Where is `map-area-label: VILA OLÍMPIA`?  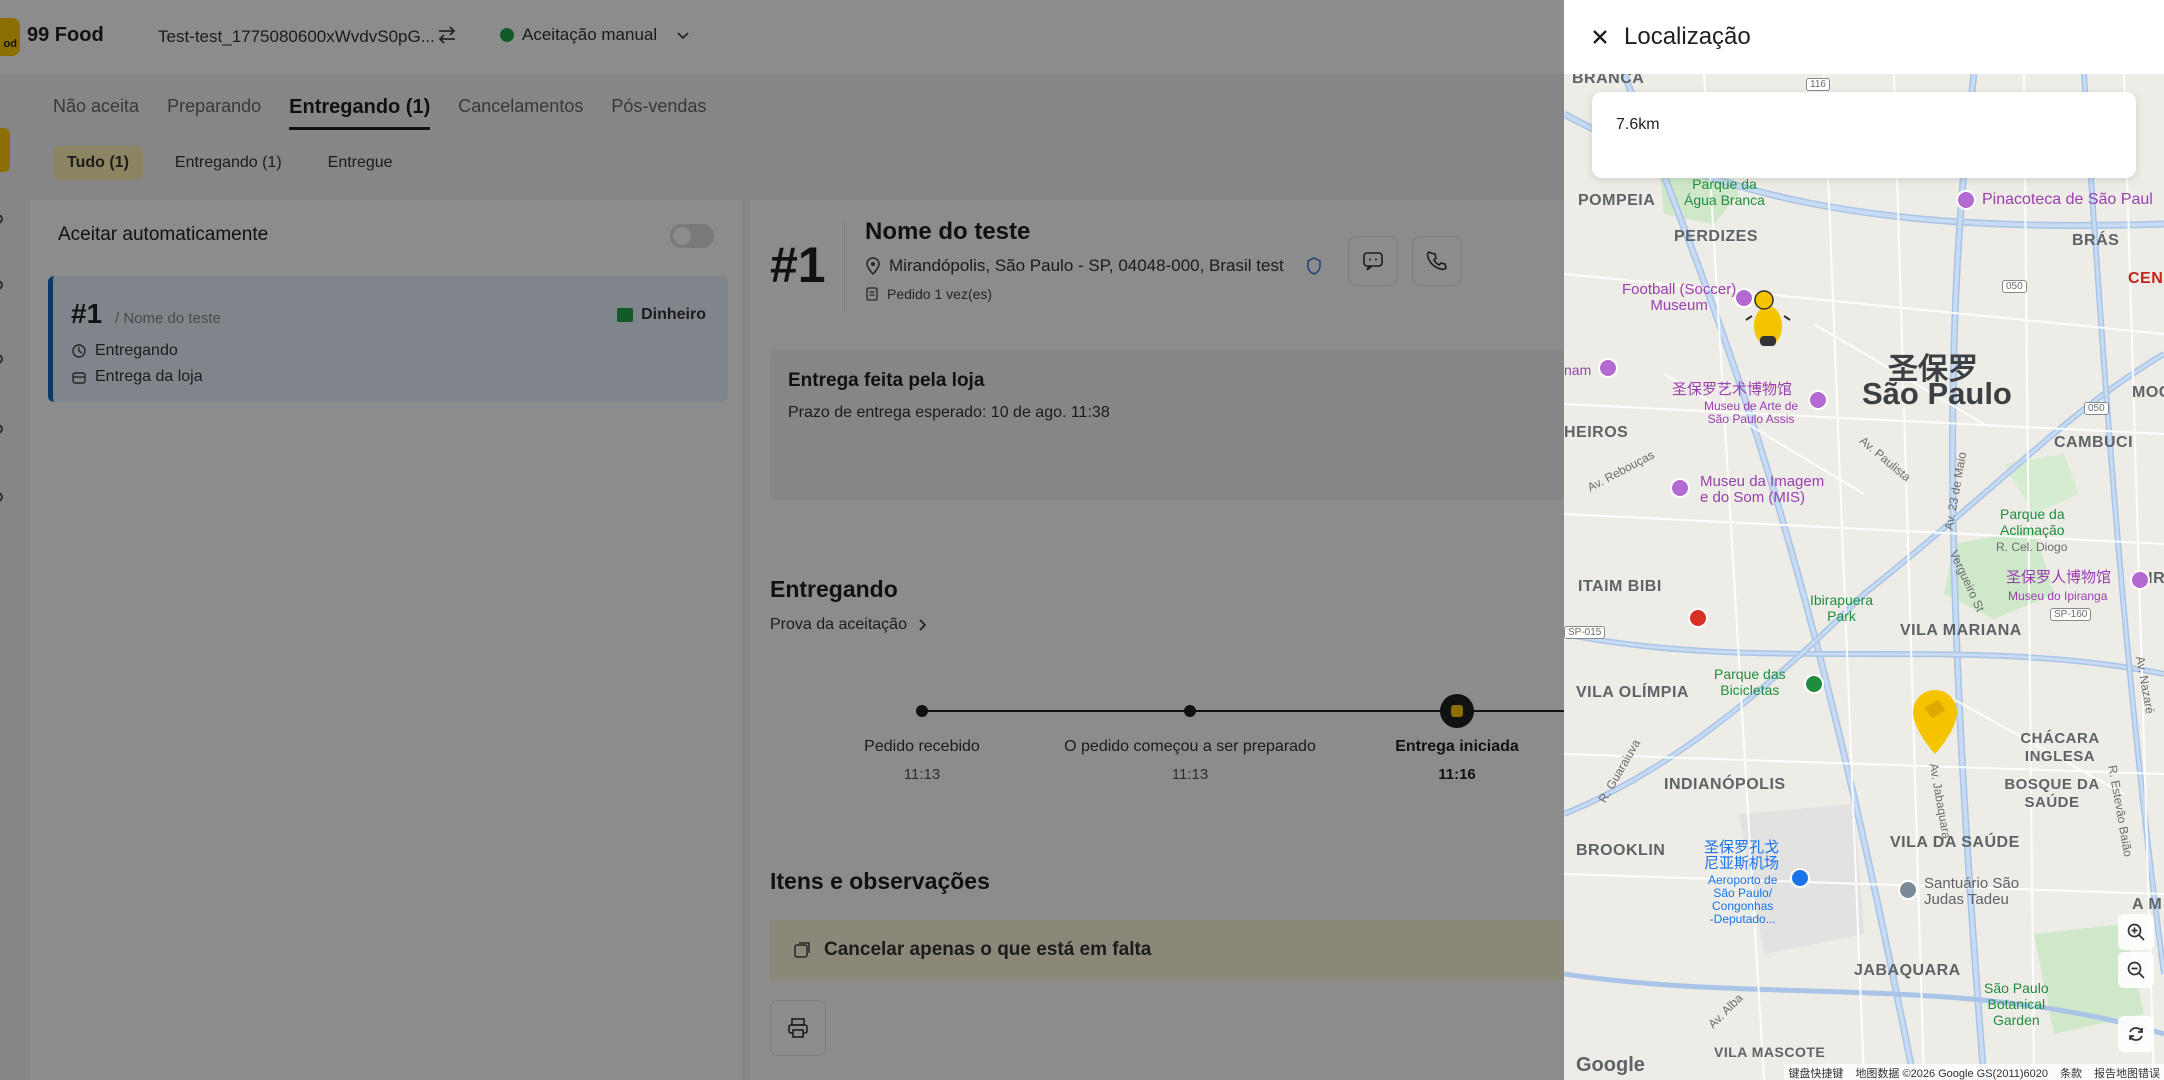
map-area-label: VILA OLÍMPIA is located at coordinates (1632, 692).